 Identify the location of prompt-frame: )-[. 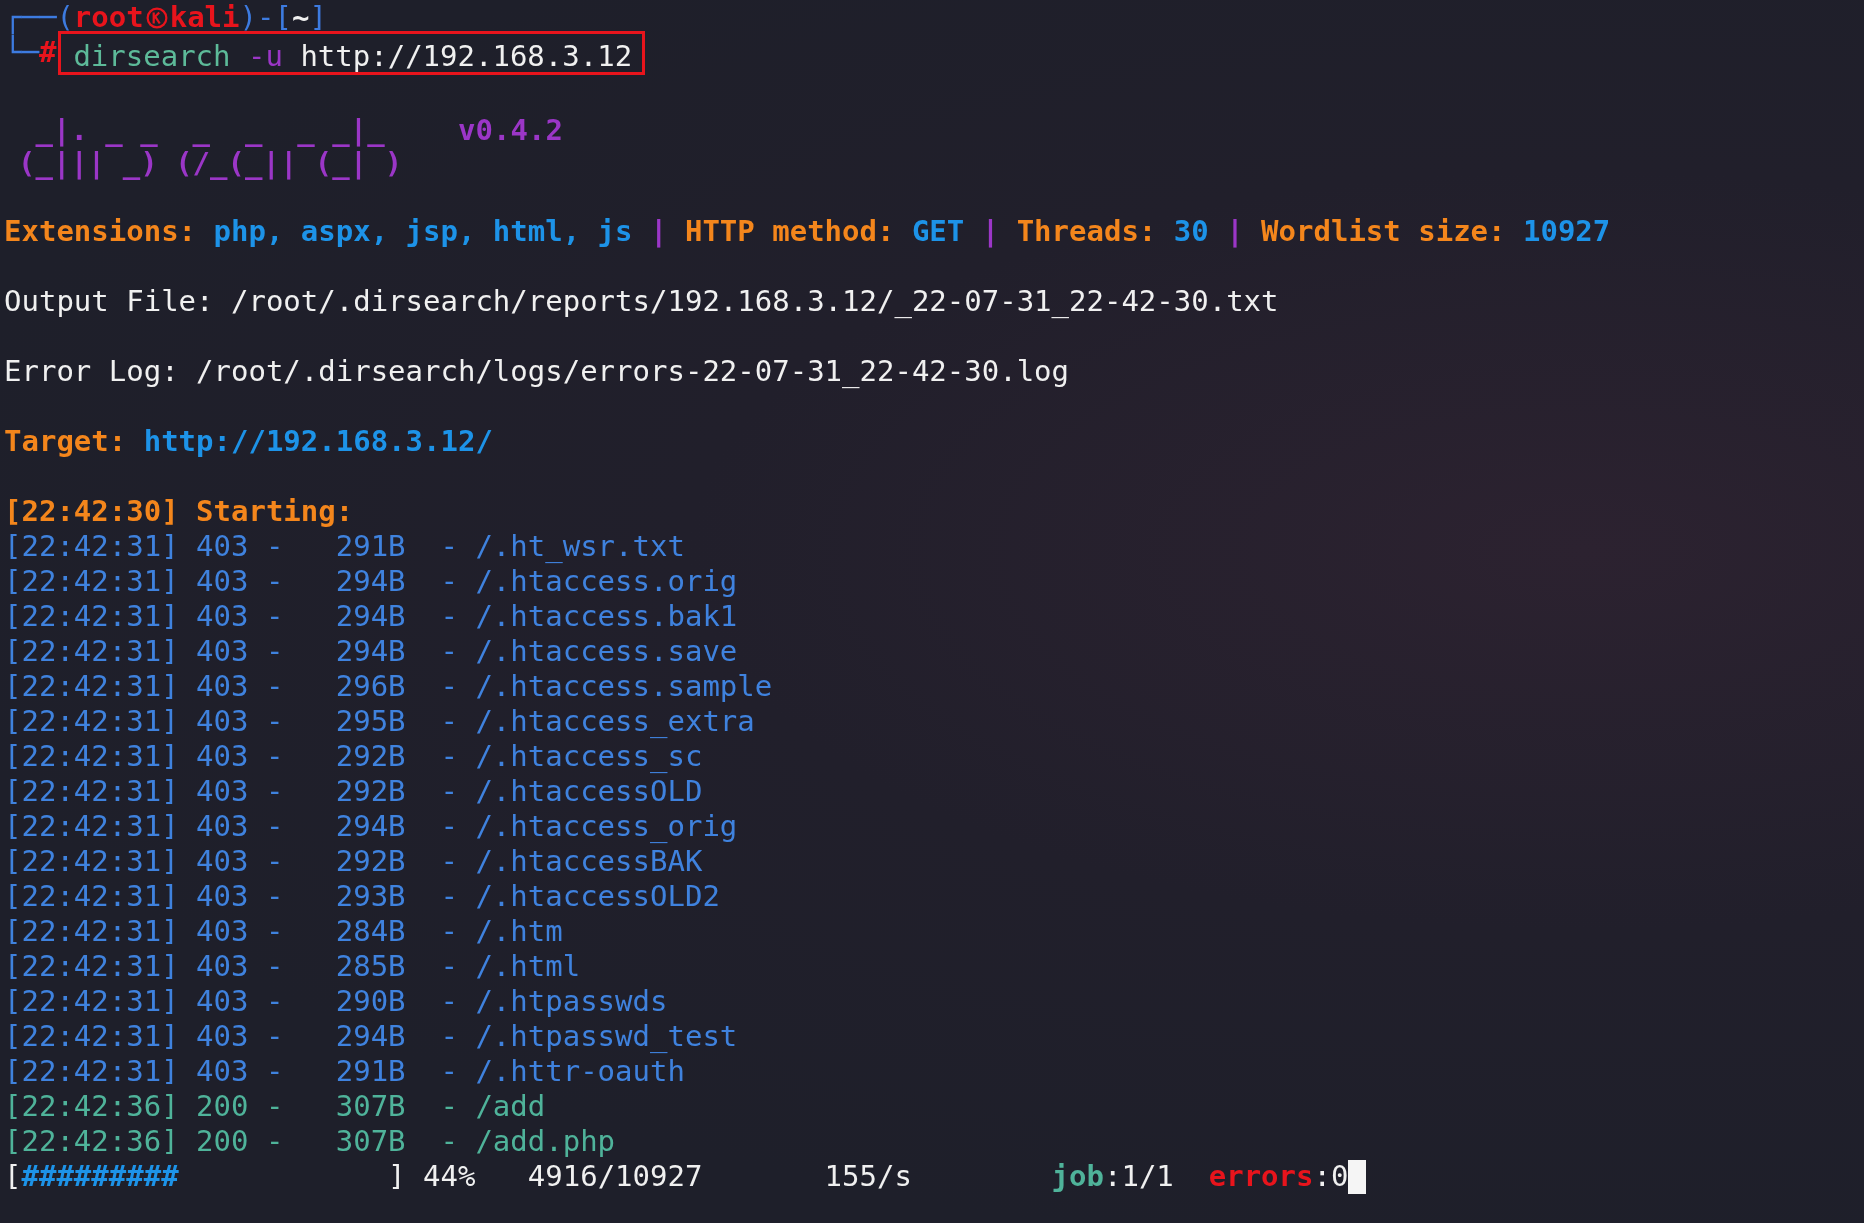
(265, 17).